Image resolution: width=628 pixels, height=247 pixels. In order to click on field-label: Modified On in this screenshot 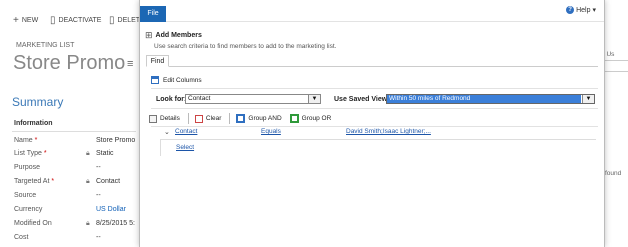, I will do `click(33, 223)`.